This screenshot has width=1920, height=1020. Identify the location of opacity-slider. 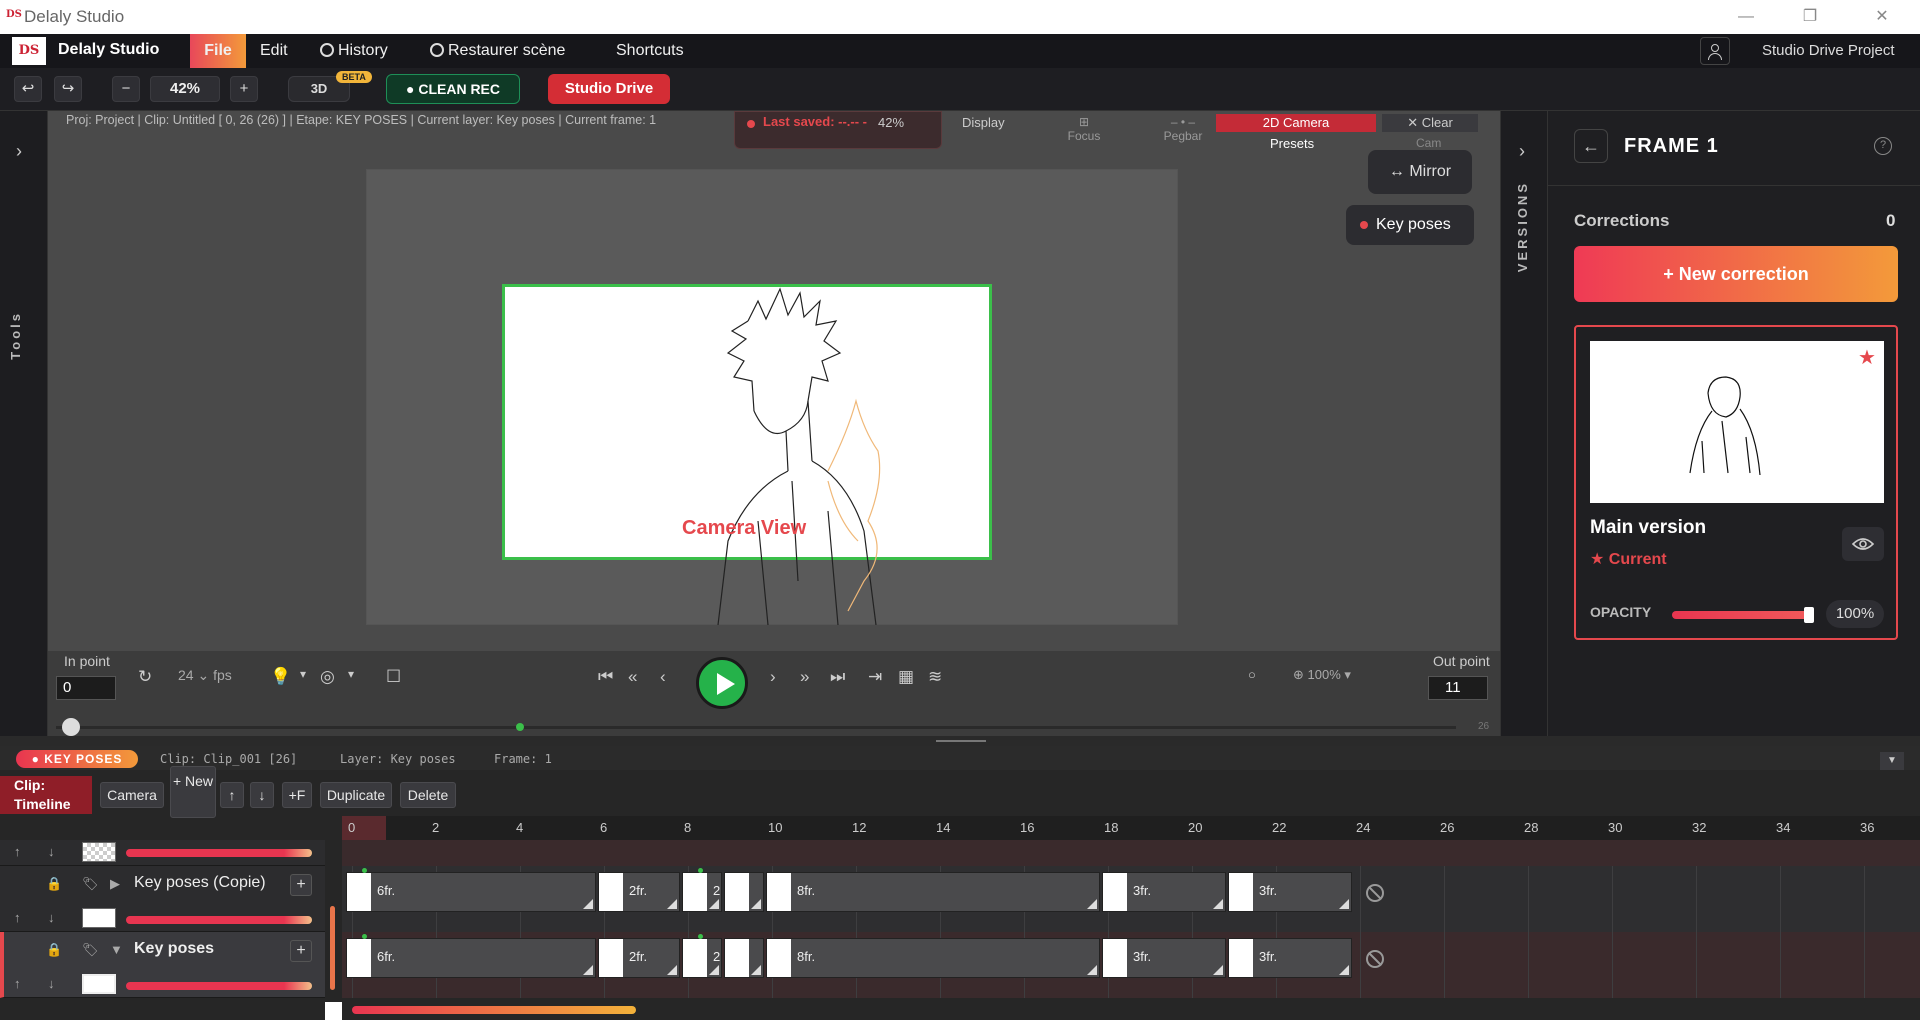
(1740, 615).